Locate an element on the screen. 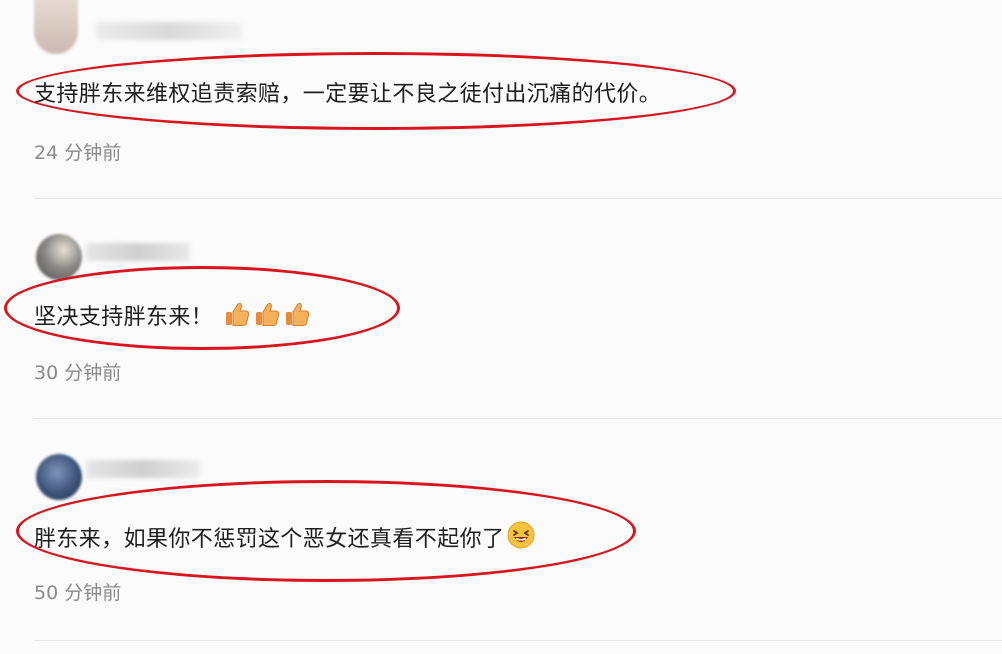 This screenshot has height=654, width=1002. comment-text-body: 胖东来，如果你不惩罚这个恶女还真看不起你了 is located at coordinates (269, 539).